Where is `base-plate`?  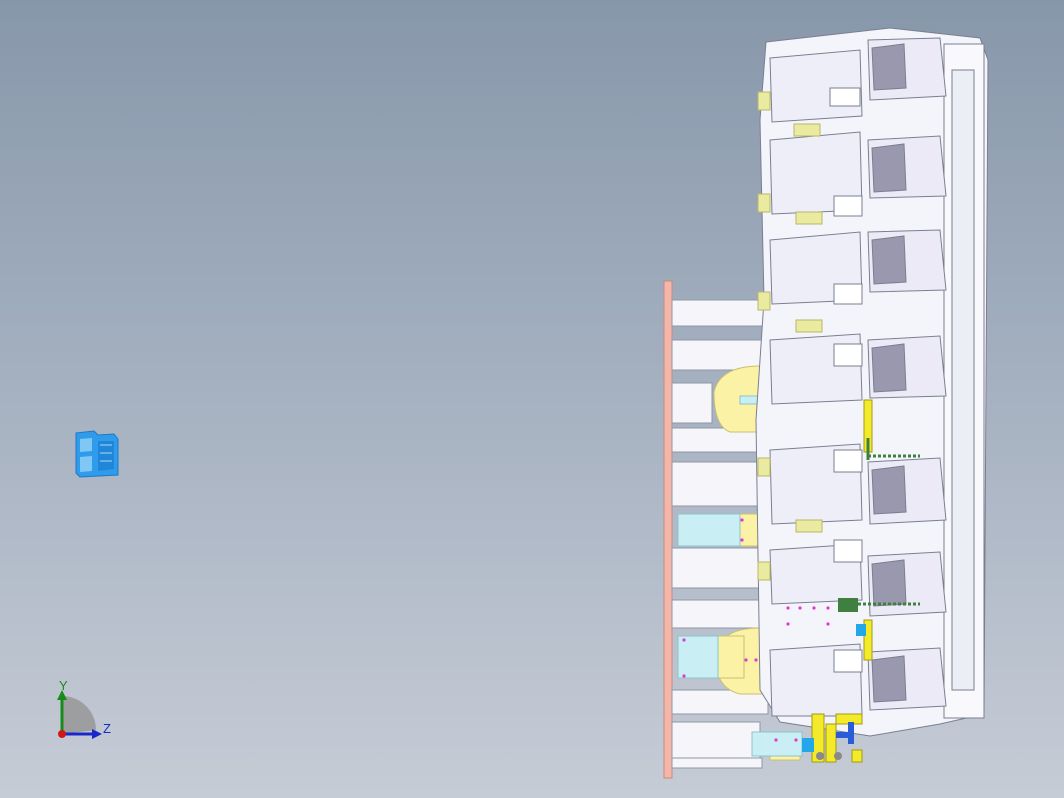
base-plate is located at coordinates (668, 529).